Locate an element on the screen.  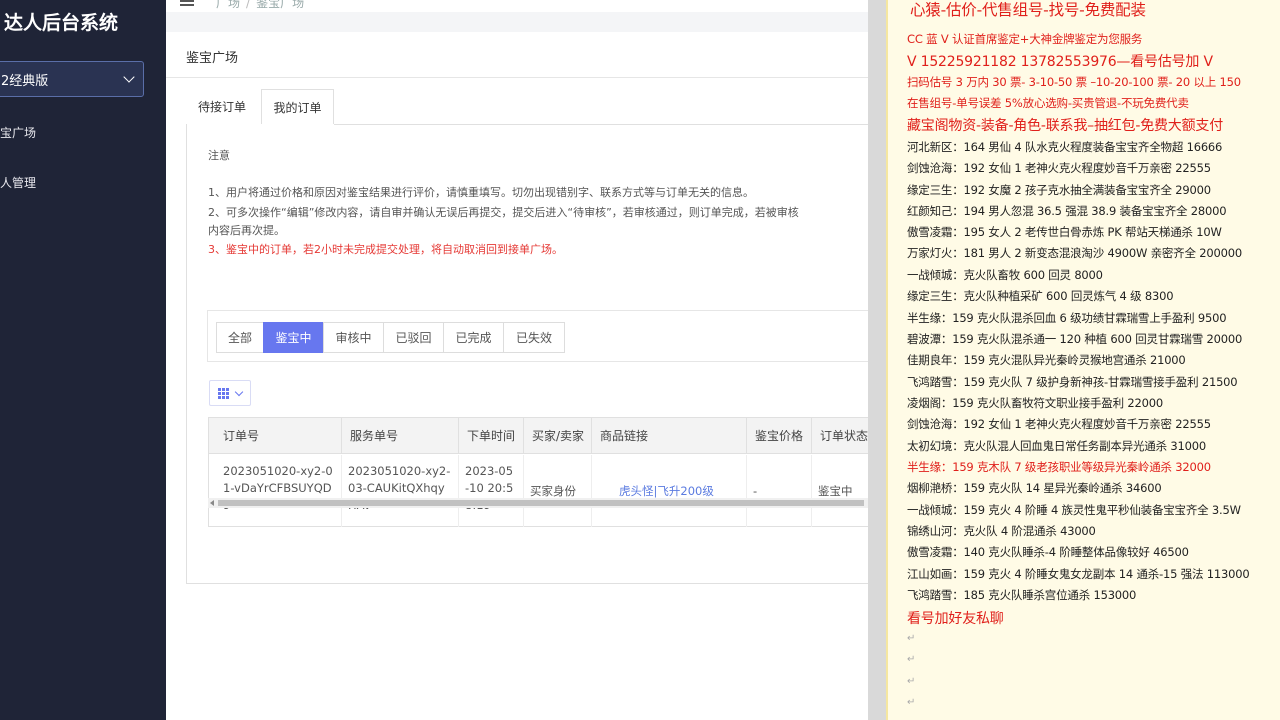
note-line: 傲雪凌霜：195 女人 2 老传世白骨赤炼 PK 帮站天梯通杀 10W is located at coordinates (1064, 232).